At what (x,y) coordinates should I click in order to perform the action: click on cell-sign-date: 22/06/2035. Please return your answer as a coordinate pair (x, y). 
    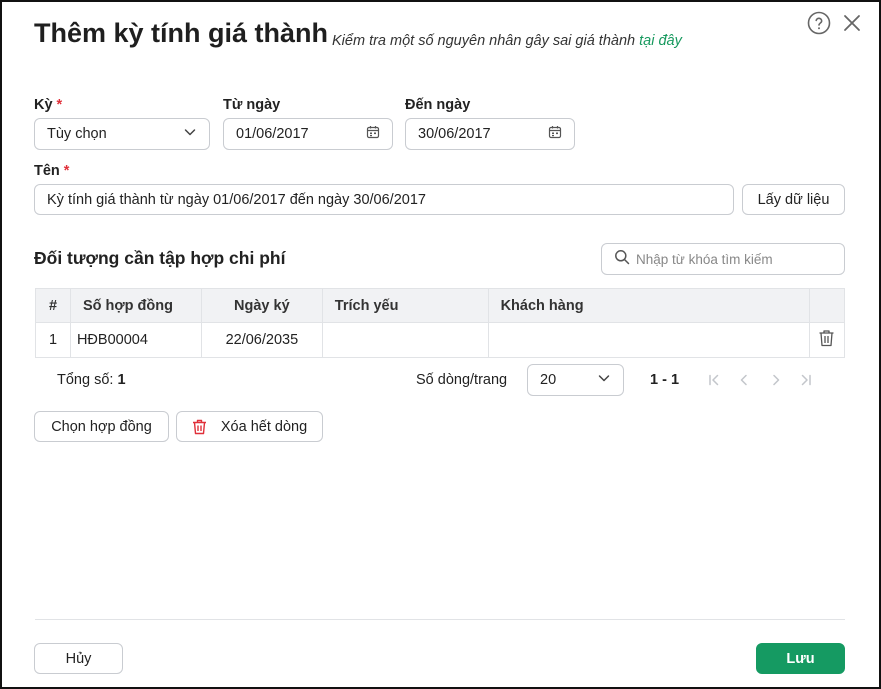
    Looking at the image, I should click on (261, 340).